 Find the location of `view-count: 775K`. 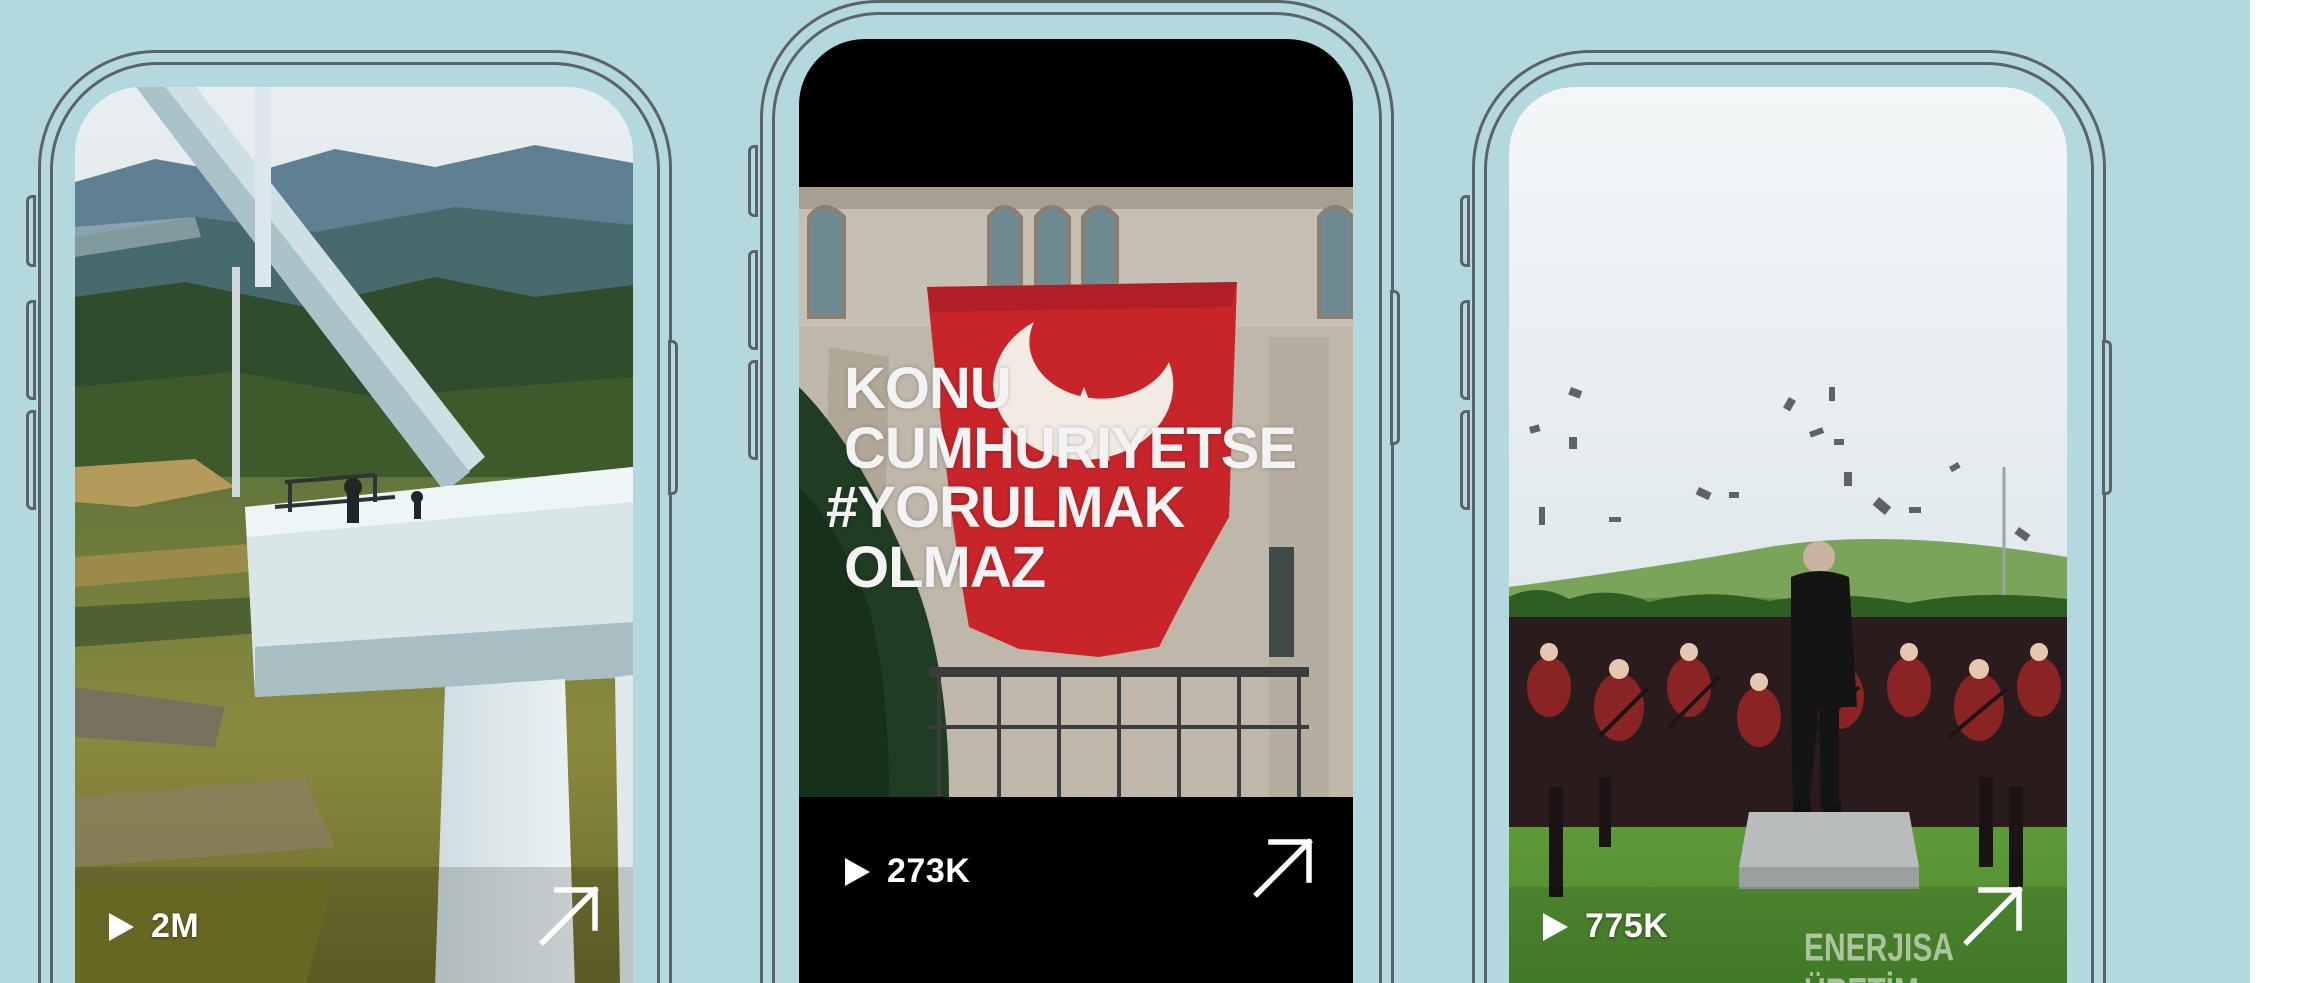

view-count: 775K is located at coordinates (1602, 926).